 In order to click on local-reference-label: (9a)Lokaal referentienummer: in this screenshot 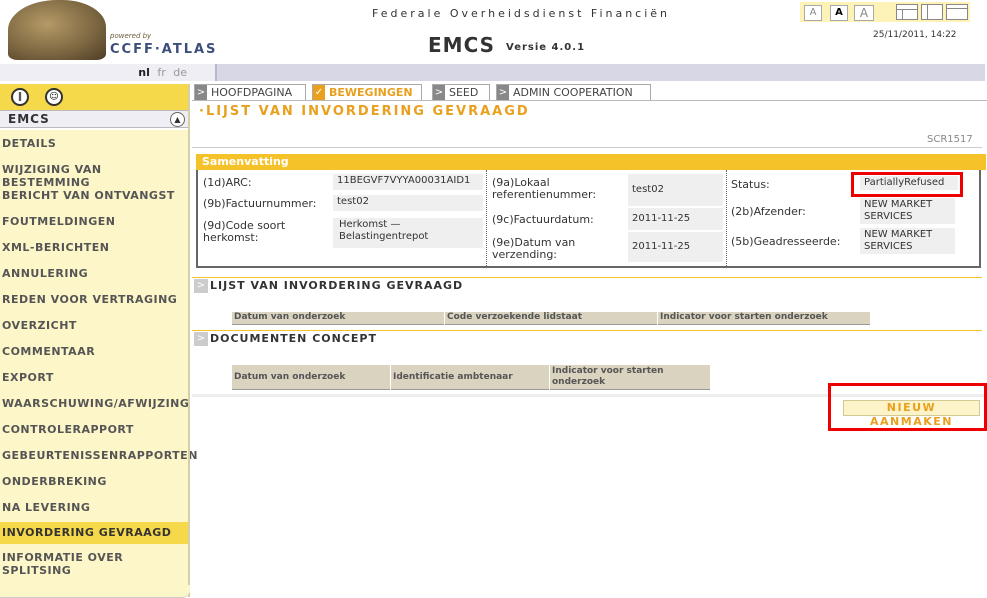, I will do `click(544, 188)`.